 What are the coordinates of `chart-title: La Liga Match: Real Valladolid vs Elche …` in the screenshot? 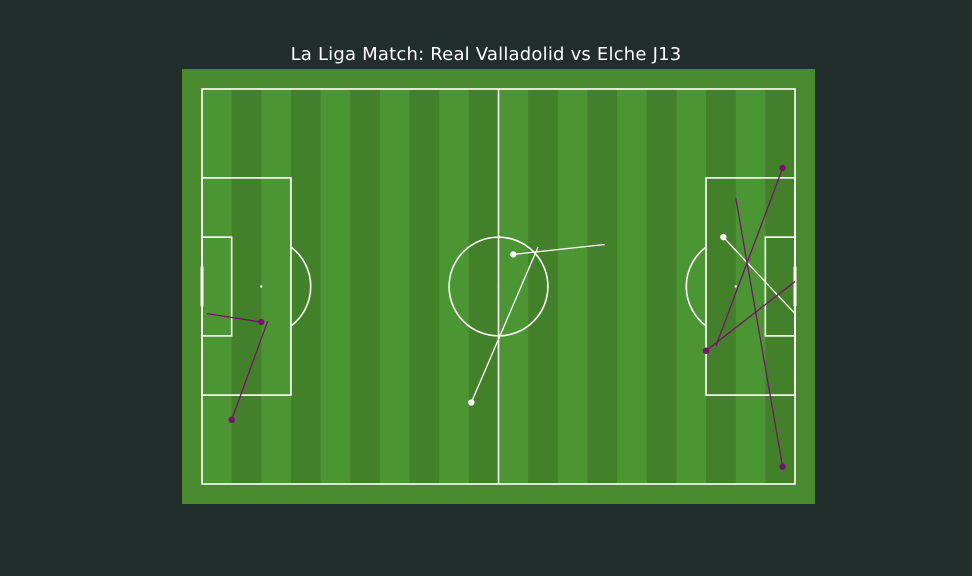 It's located at (486, 54).